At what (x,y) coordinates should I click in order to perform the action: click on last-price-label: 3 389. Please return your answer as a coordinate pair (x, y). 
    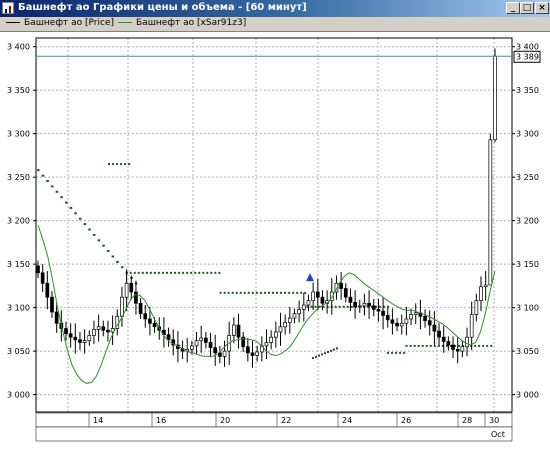
    Looking at the image, I should click on (527, 56).